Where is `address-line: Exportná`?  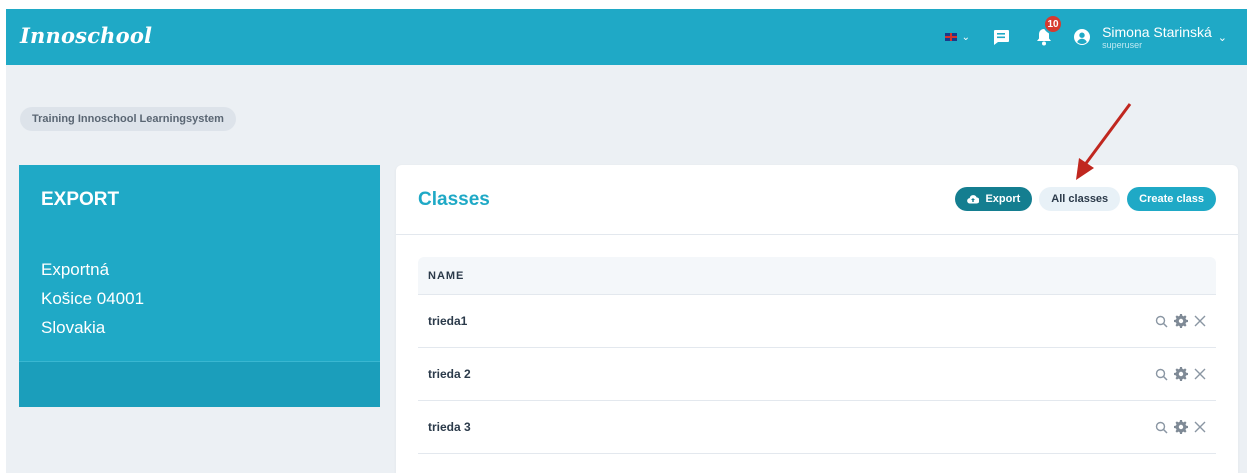
address-line: Exportná is located at coordinates (75, 269).